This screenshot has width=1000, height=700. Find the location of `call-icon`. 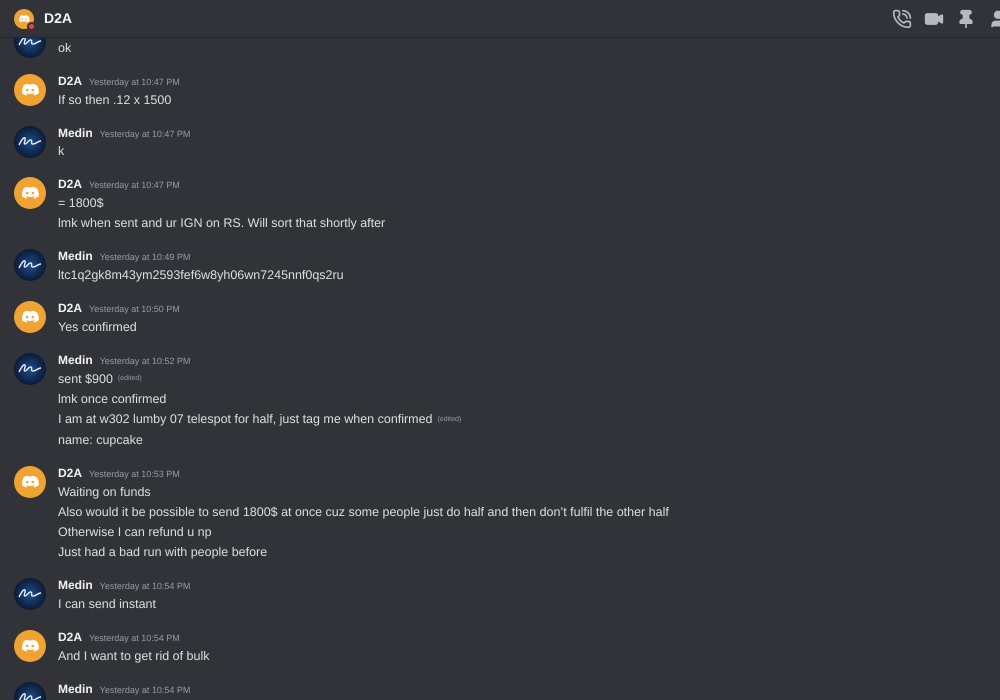

call-icon is located at coordinates (902, 18).